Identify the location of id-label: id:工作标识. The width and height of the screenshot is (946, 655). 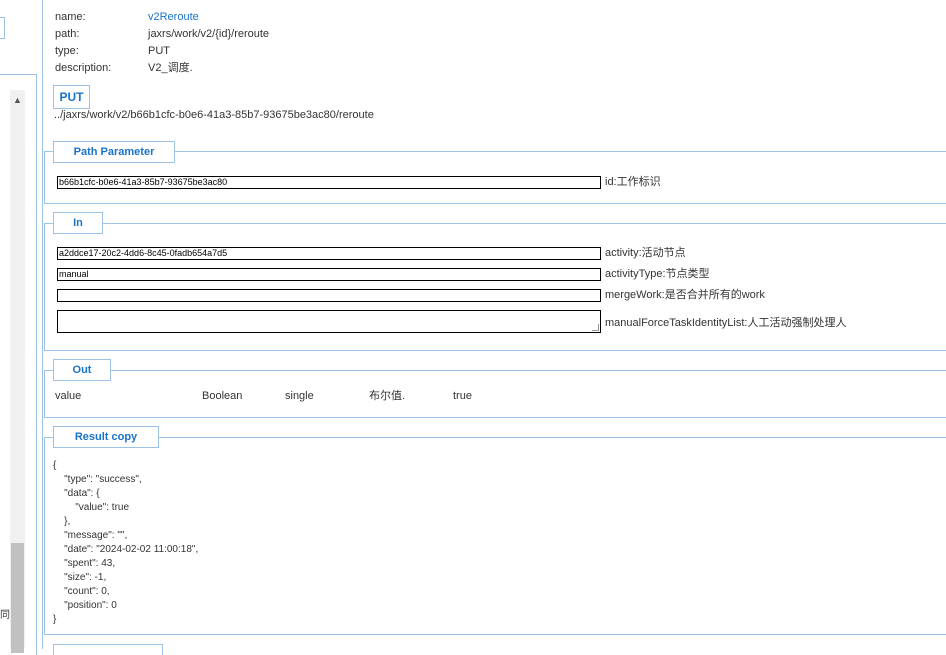
(633, 182).